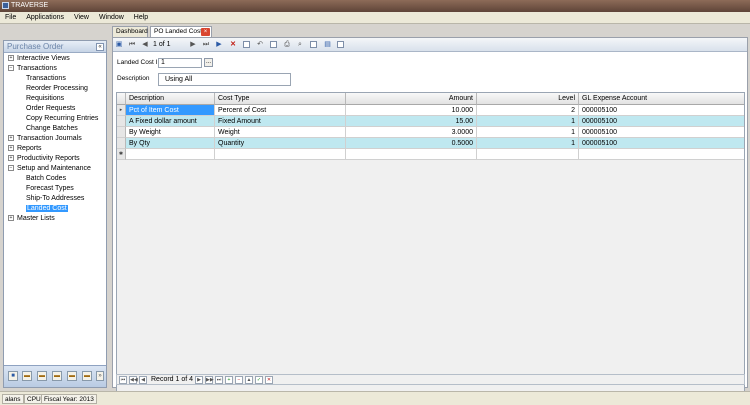  Describe the element at coordinates (280, 132) in the screenshot. I see `cell-cost-type: Weight` at that location.